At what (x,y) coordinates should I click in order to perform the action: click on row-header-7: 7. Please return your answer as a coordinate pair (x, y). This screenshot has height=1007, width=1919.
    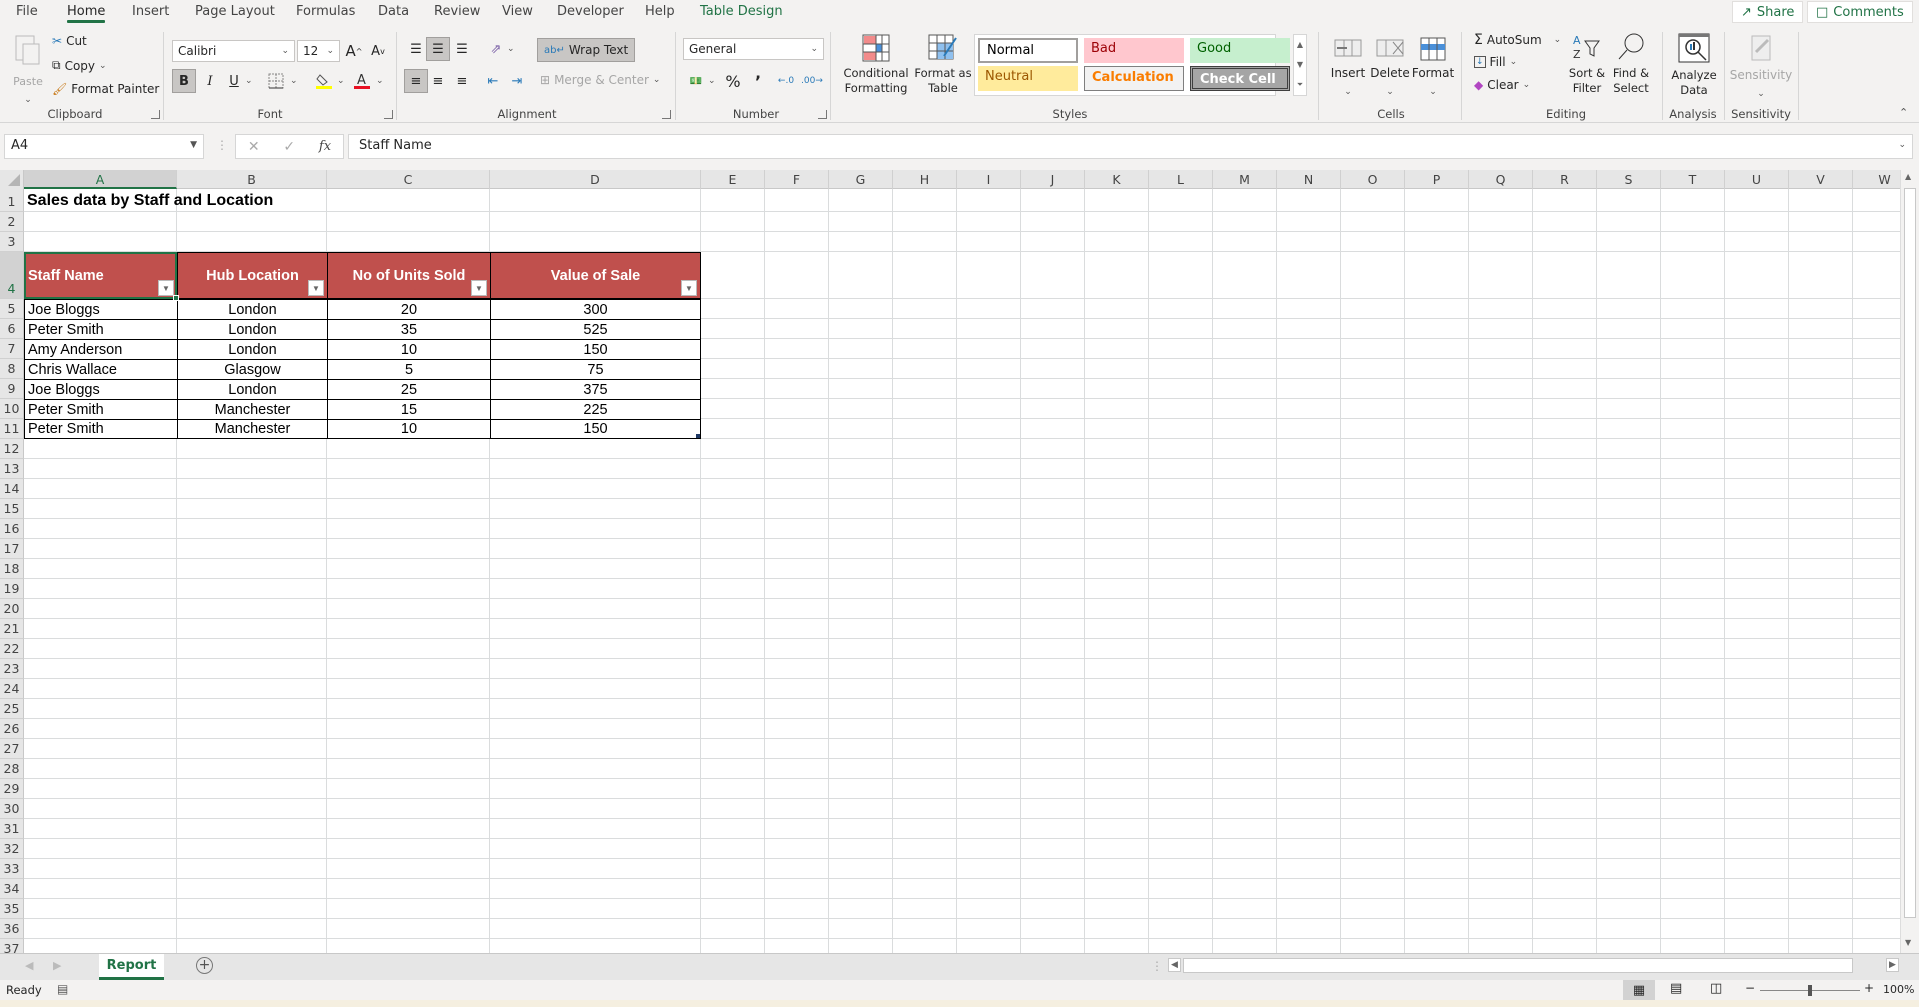
    Looking at the image, I should click on (12, 349).